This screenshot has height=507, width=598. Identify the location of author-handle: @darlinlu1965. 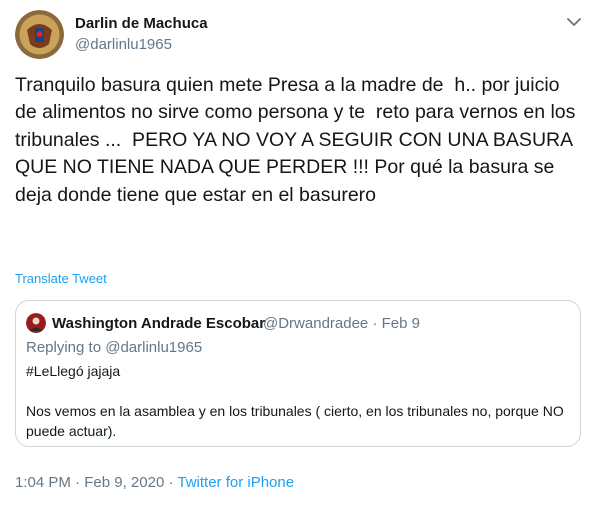
(123, 44).